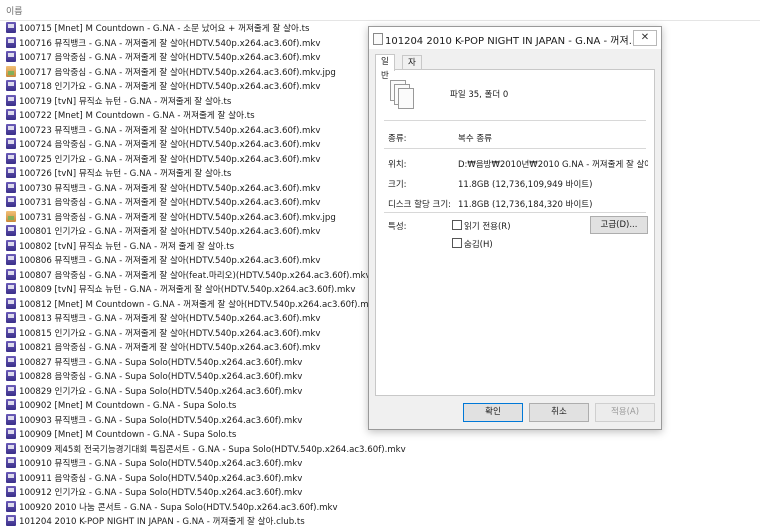  I want to click on ok-button: 확인, so click(493, 412).